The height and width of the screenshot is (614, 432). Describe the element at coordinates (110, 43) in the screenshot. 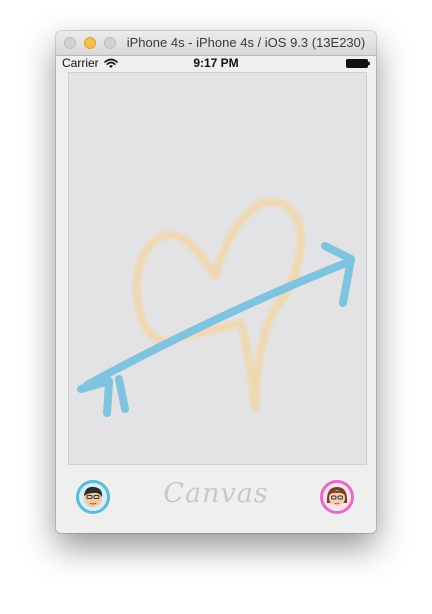

I see `zoom-window-button` at that location.